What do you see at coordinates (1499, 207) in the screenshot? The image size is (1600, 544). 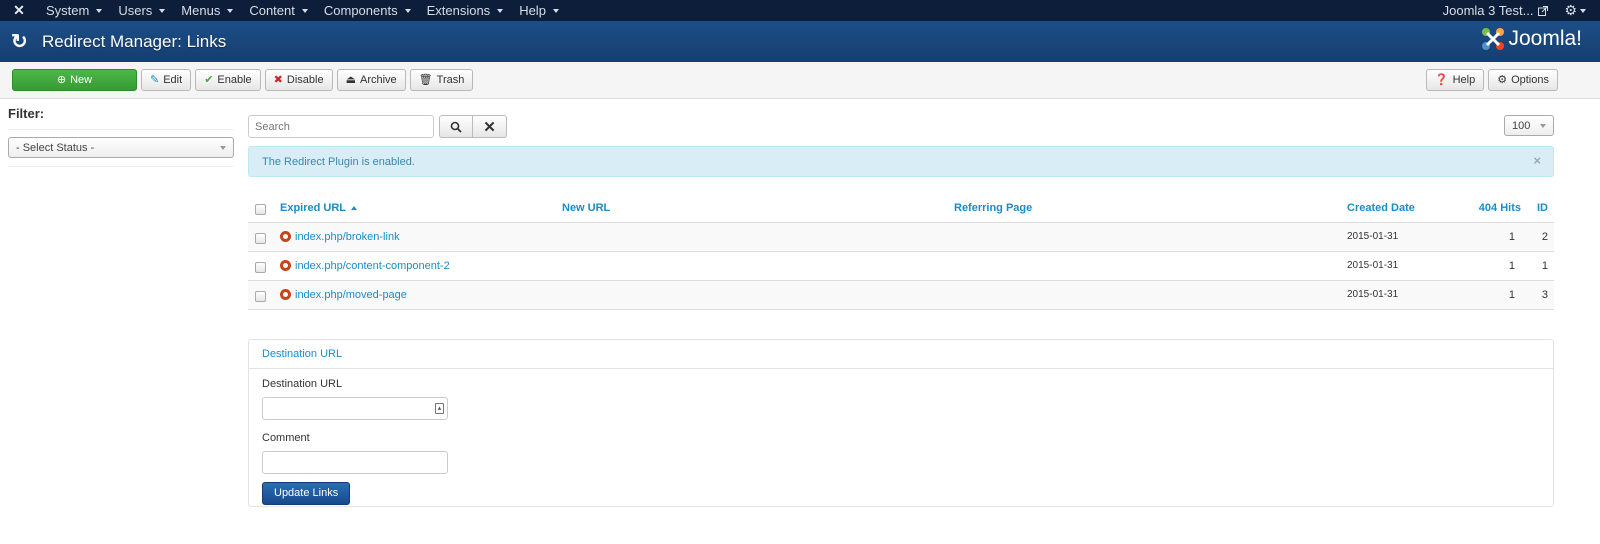 I see `column-label: 404 Hits` at bounding box center [1499, 207].